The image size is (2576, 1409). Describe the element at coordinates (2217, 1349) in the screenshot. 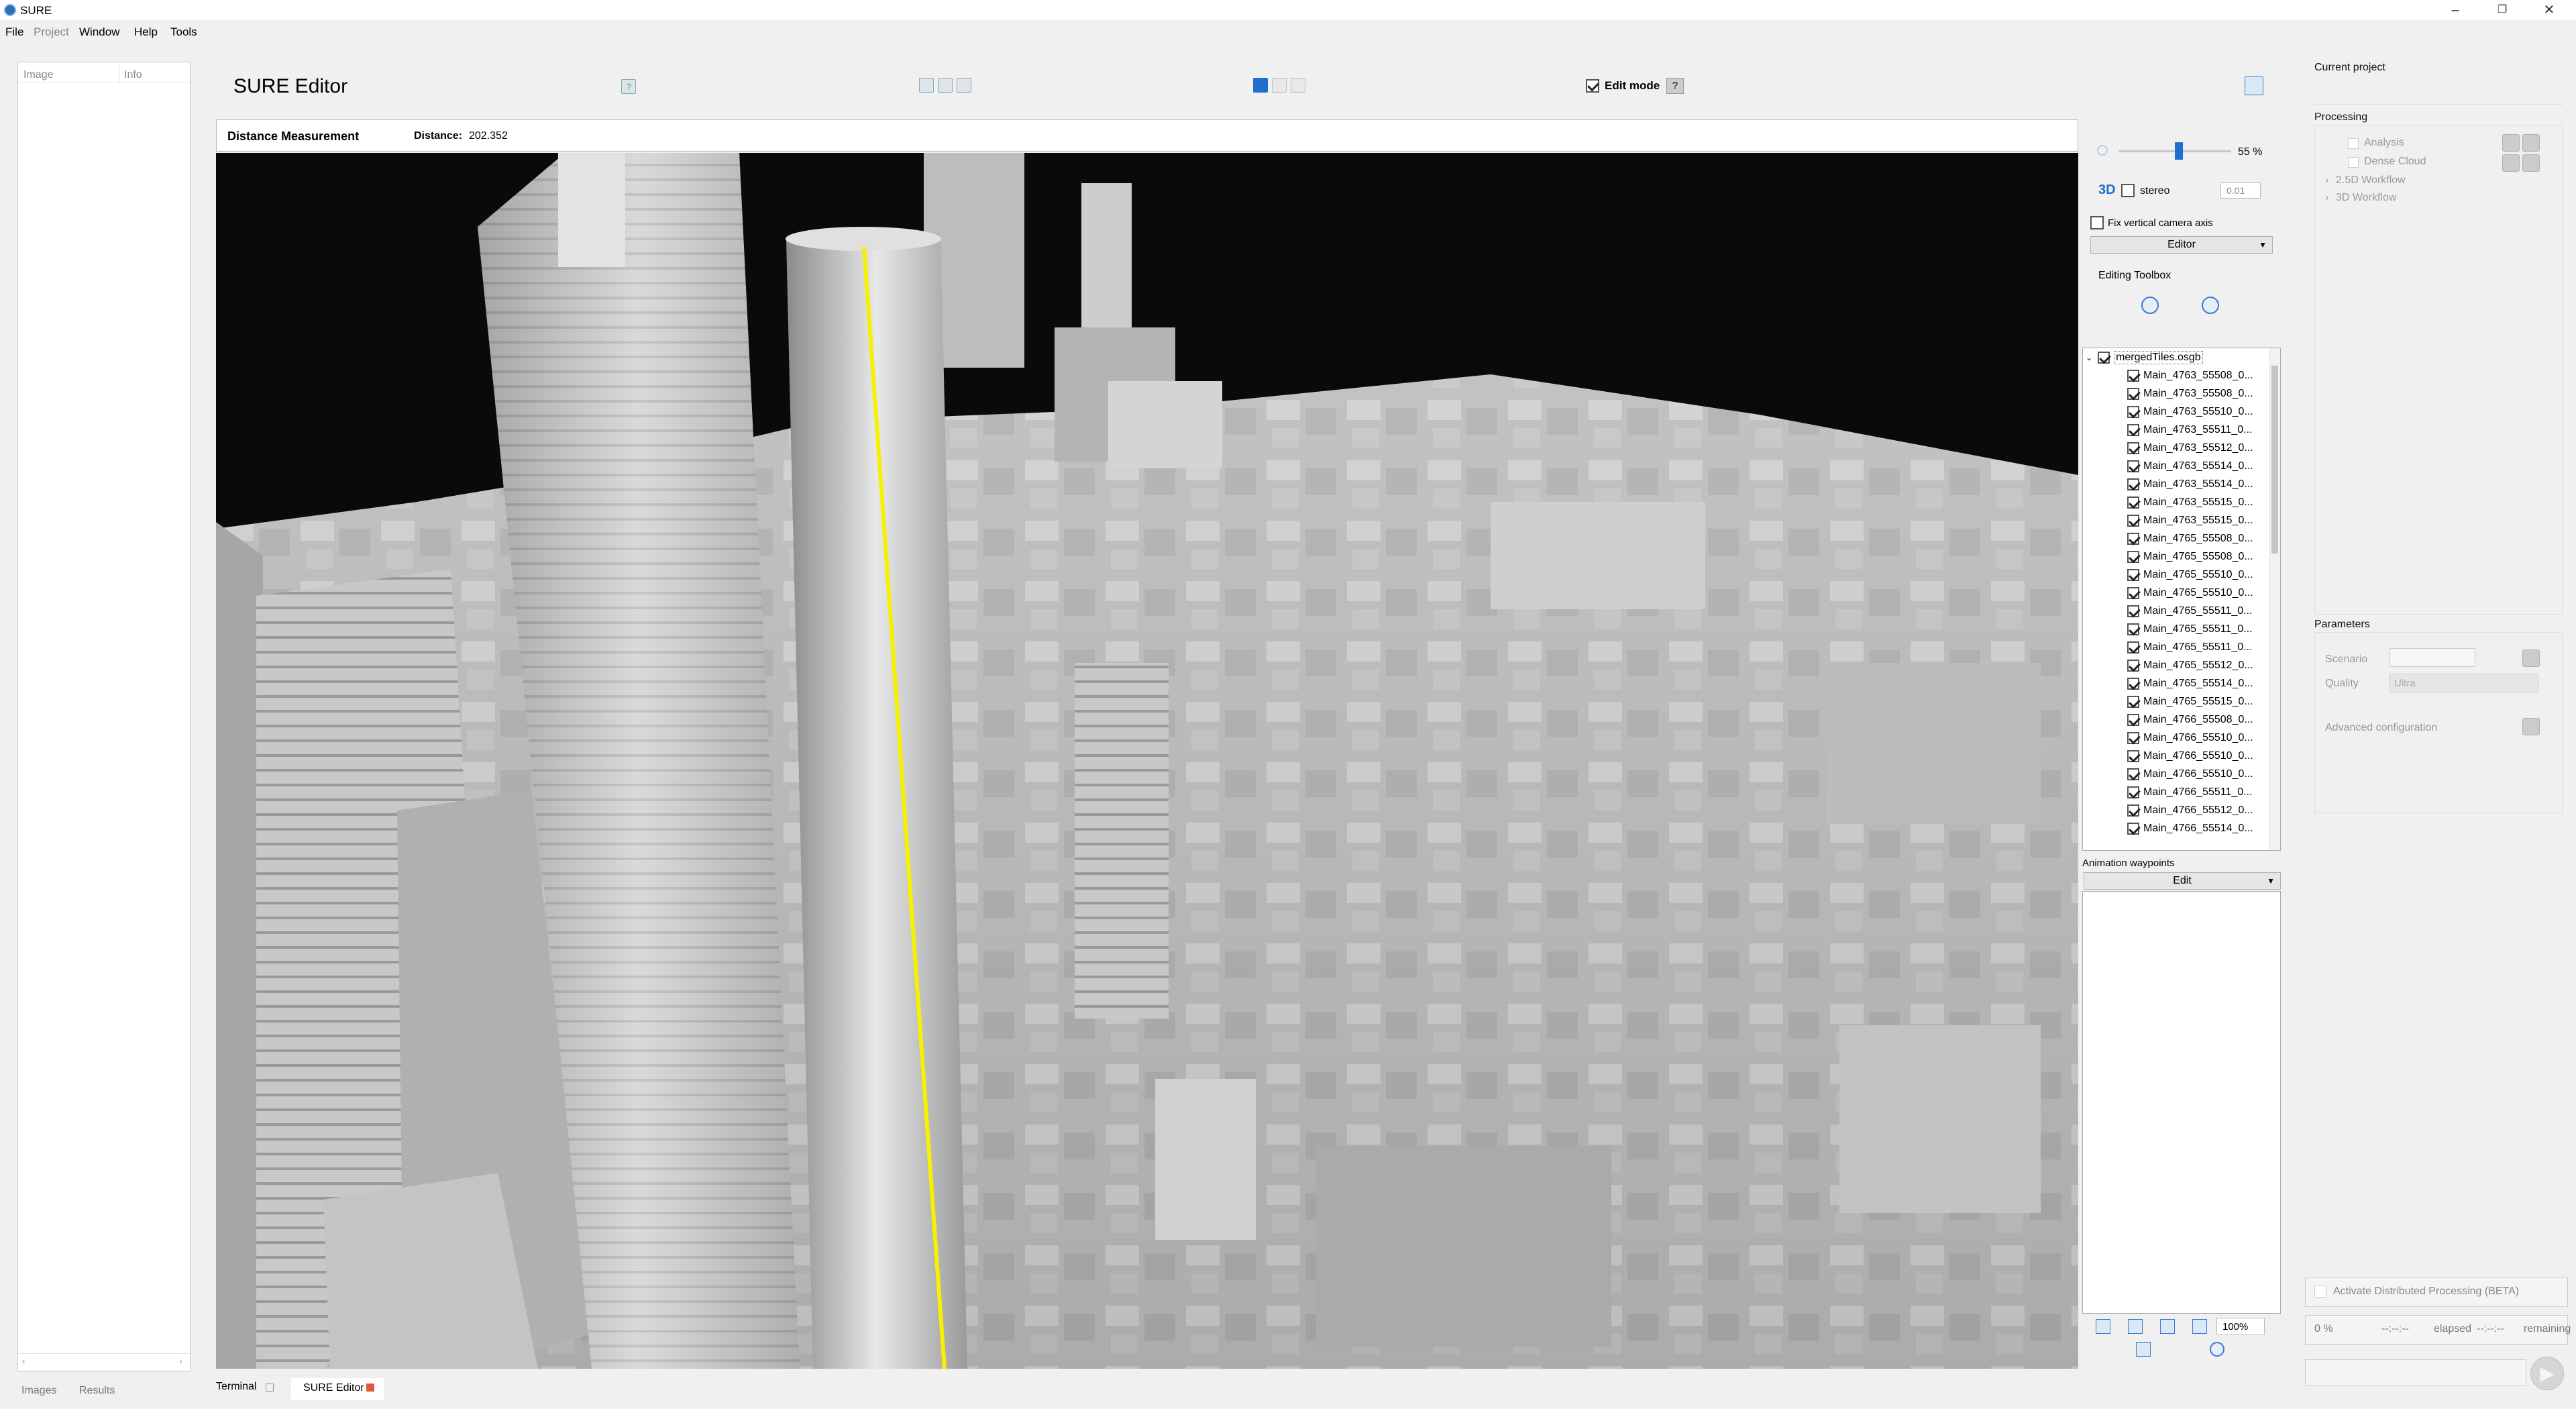

I see `target-icon` at that location.